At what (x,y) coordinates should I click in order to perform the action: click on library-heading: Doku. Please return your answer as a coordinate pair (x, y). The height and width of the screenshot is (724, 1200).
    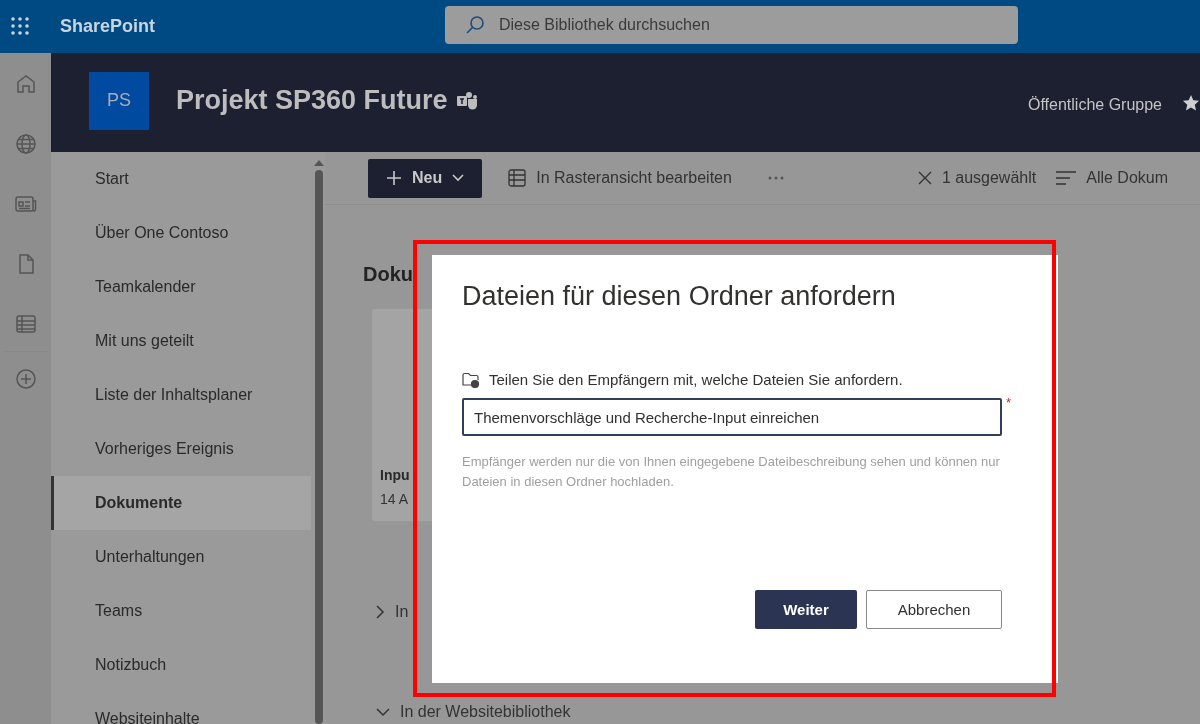
    Looking at the image, I should click on (388, 275).